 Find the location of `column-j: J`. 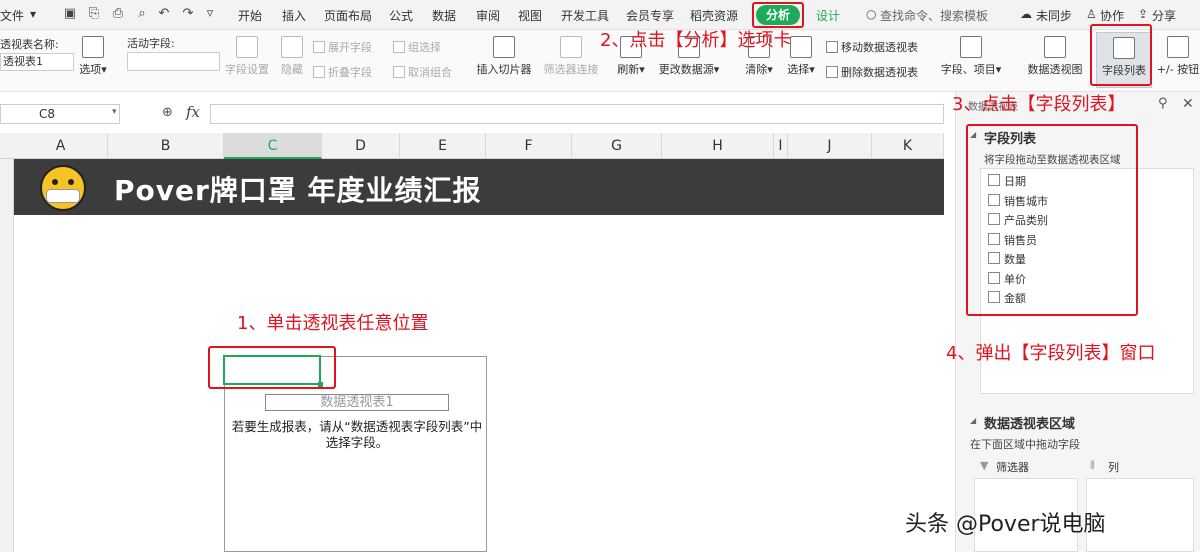

column-j: J is located at coordinates (830, 146).